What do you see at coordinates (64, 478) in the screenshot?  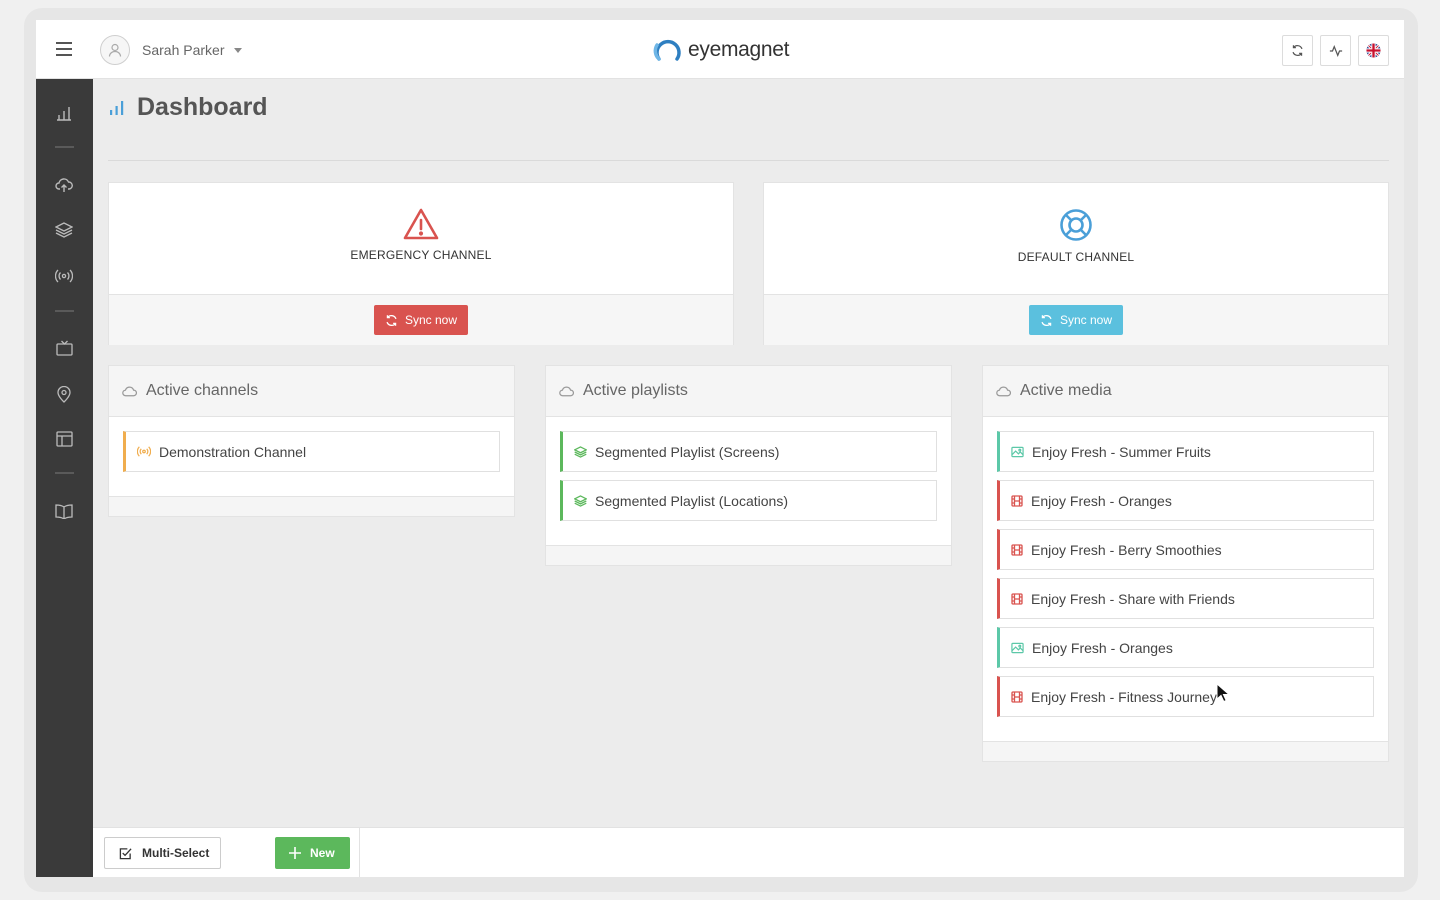 I see `sidebar` at bounding box center [64, 478].